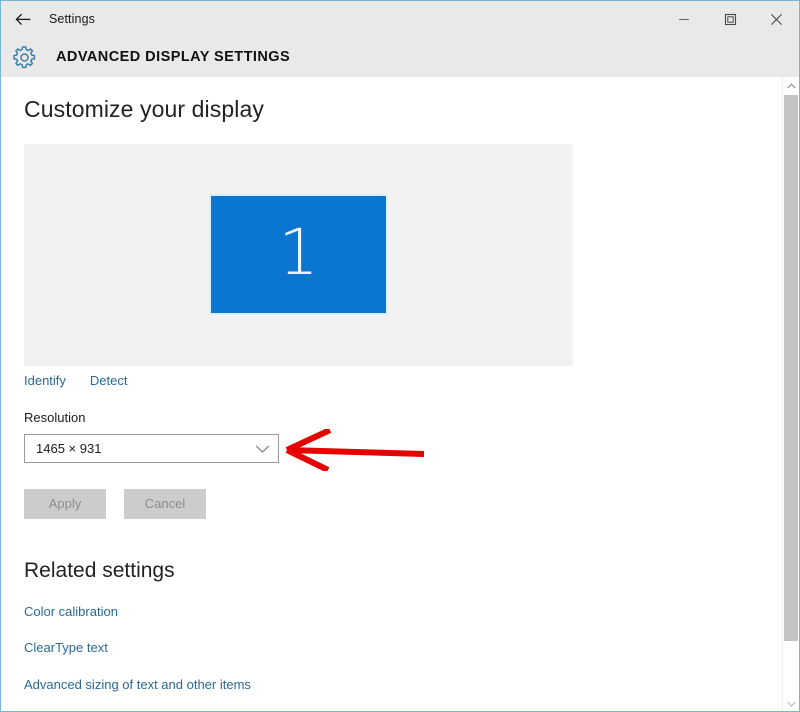  What do you see at coordinates (115, 504) in the screenshot?
I see `action-buttons: Apply Cancel` at bounding box center [115, 504].